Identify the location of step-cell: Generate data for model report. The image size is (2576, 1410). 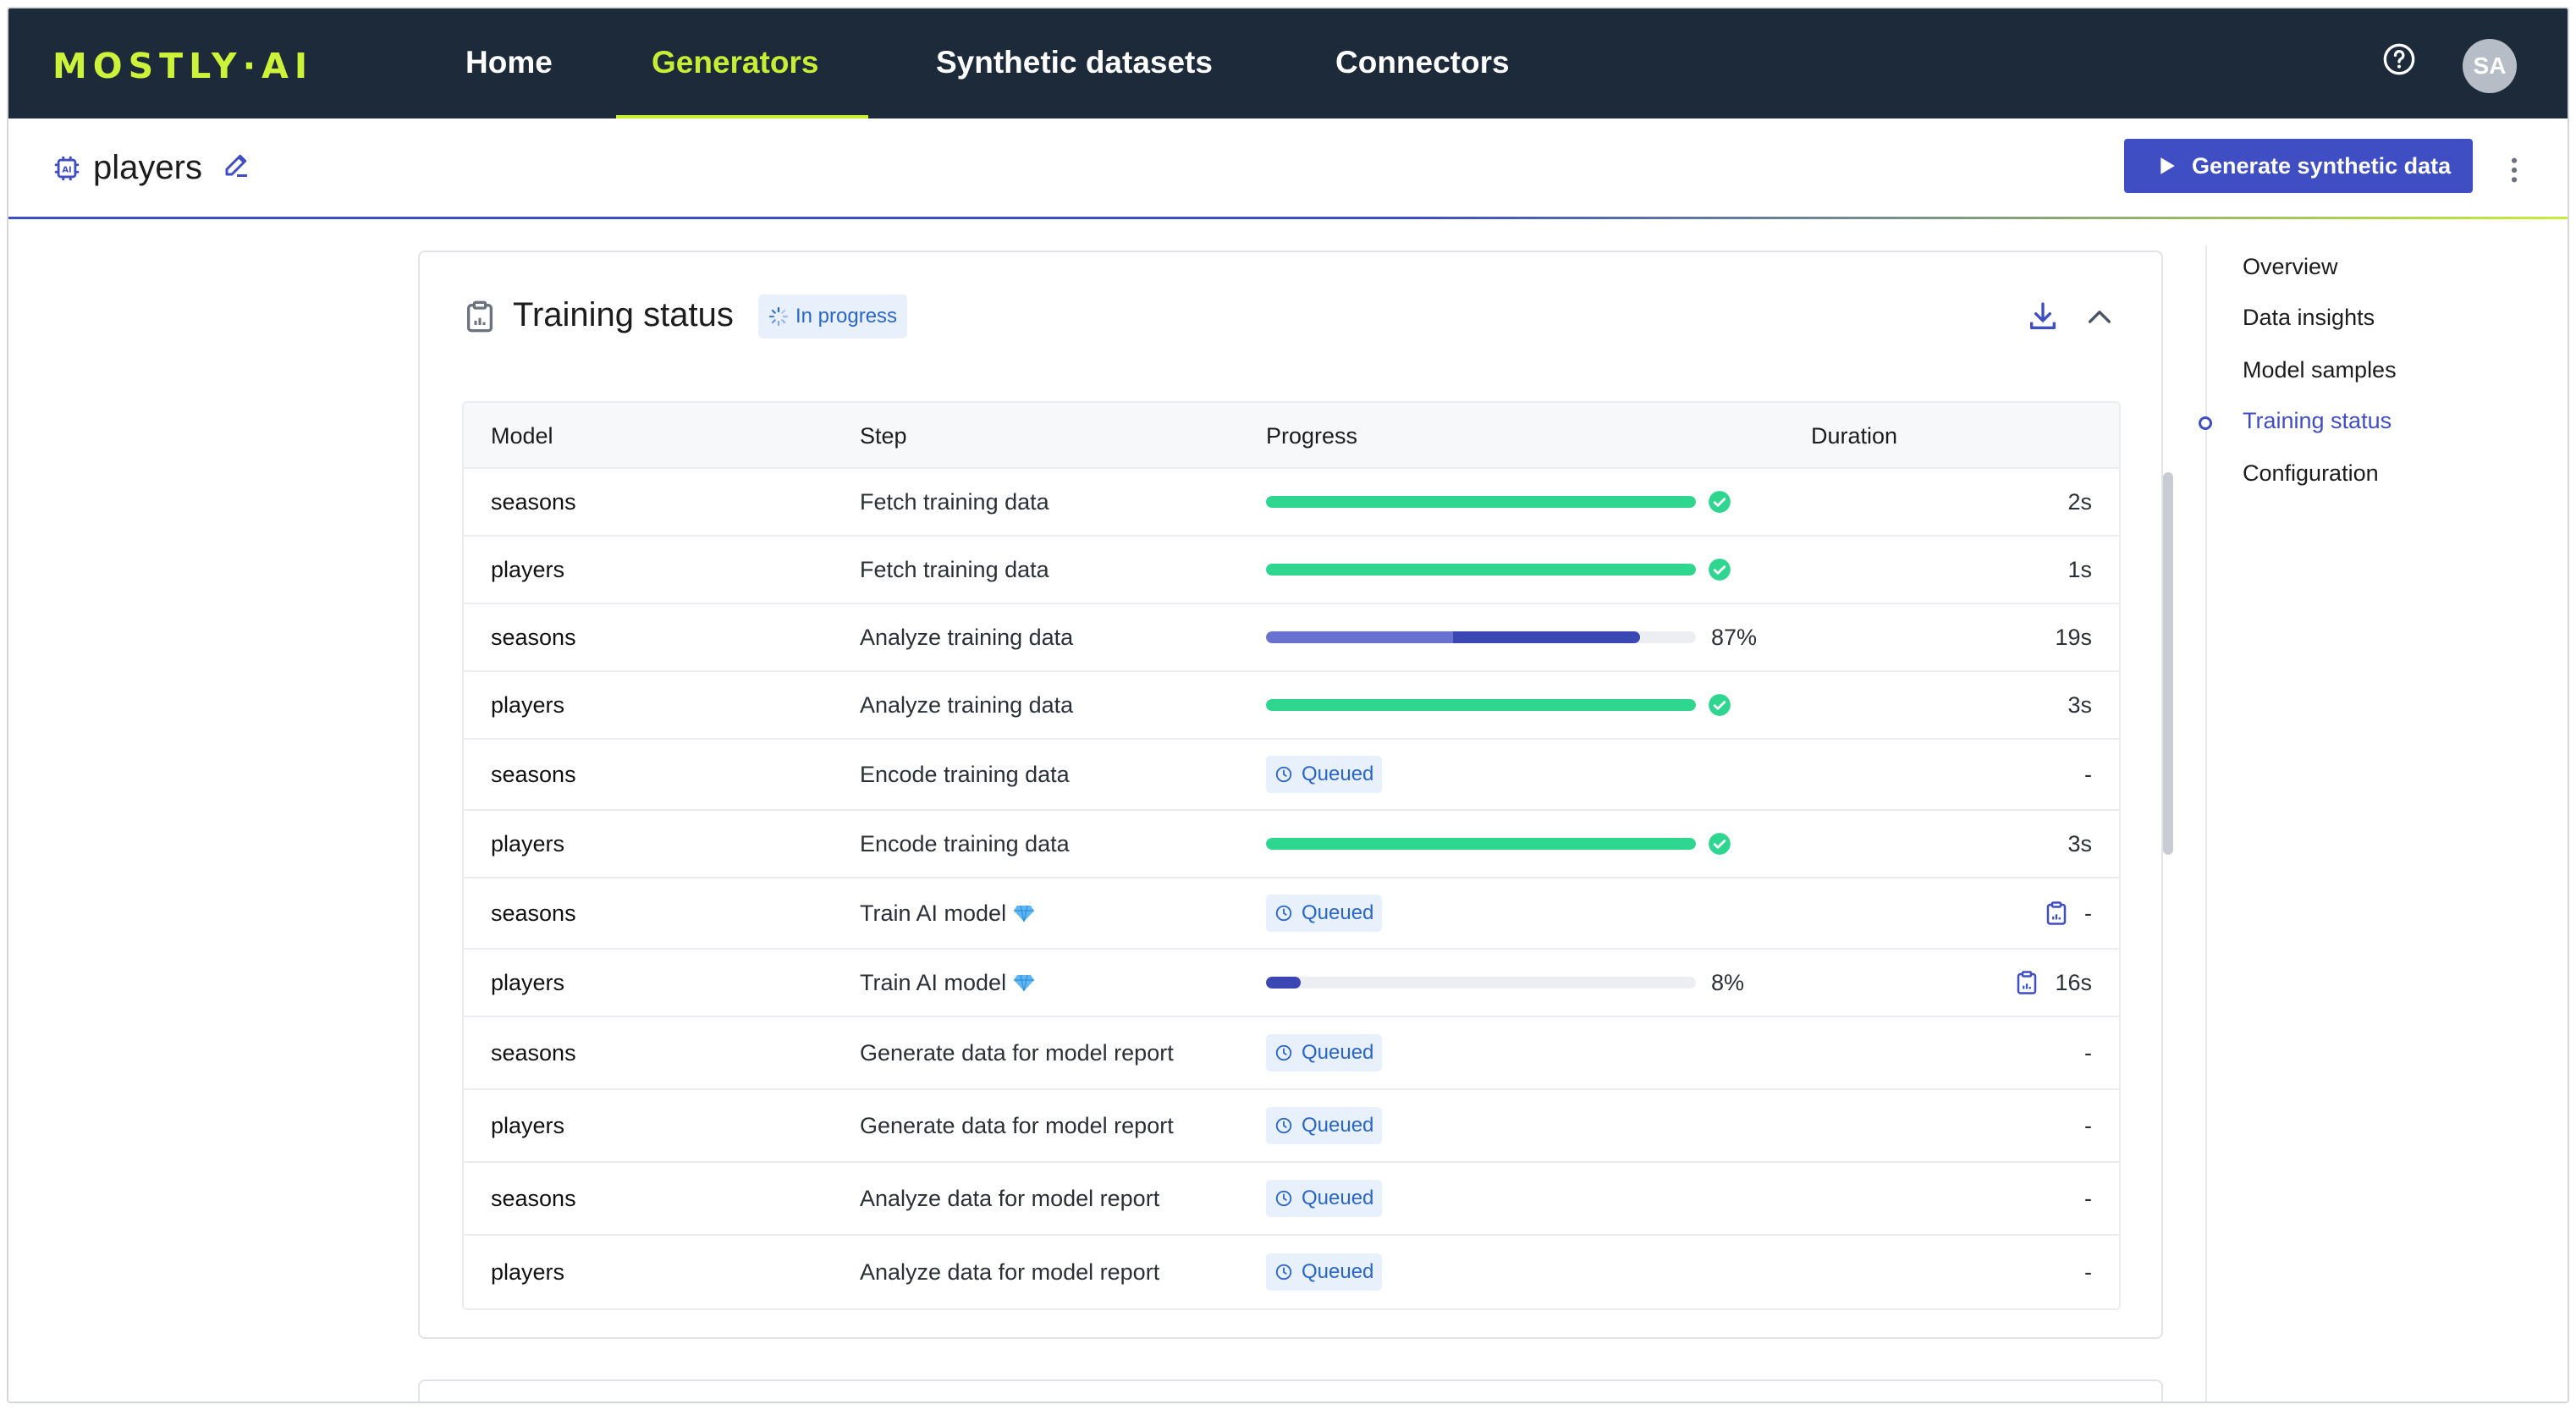
(1017, 1125).